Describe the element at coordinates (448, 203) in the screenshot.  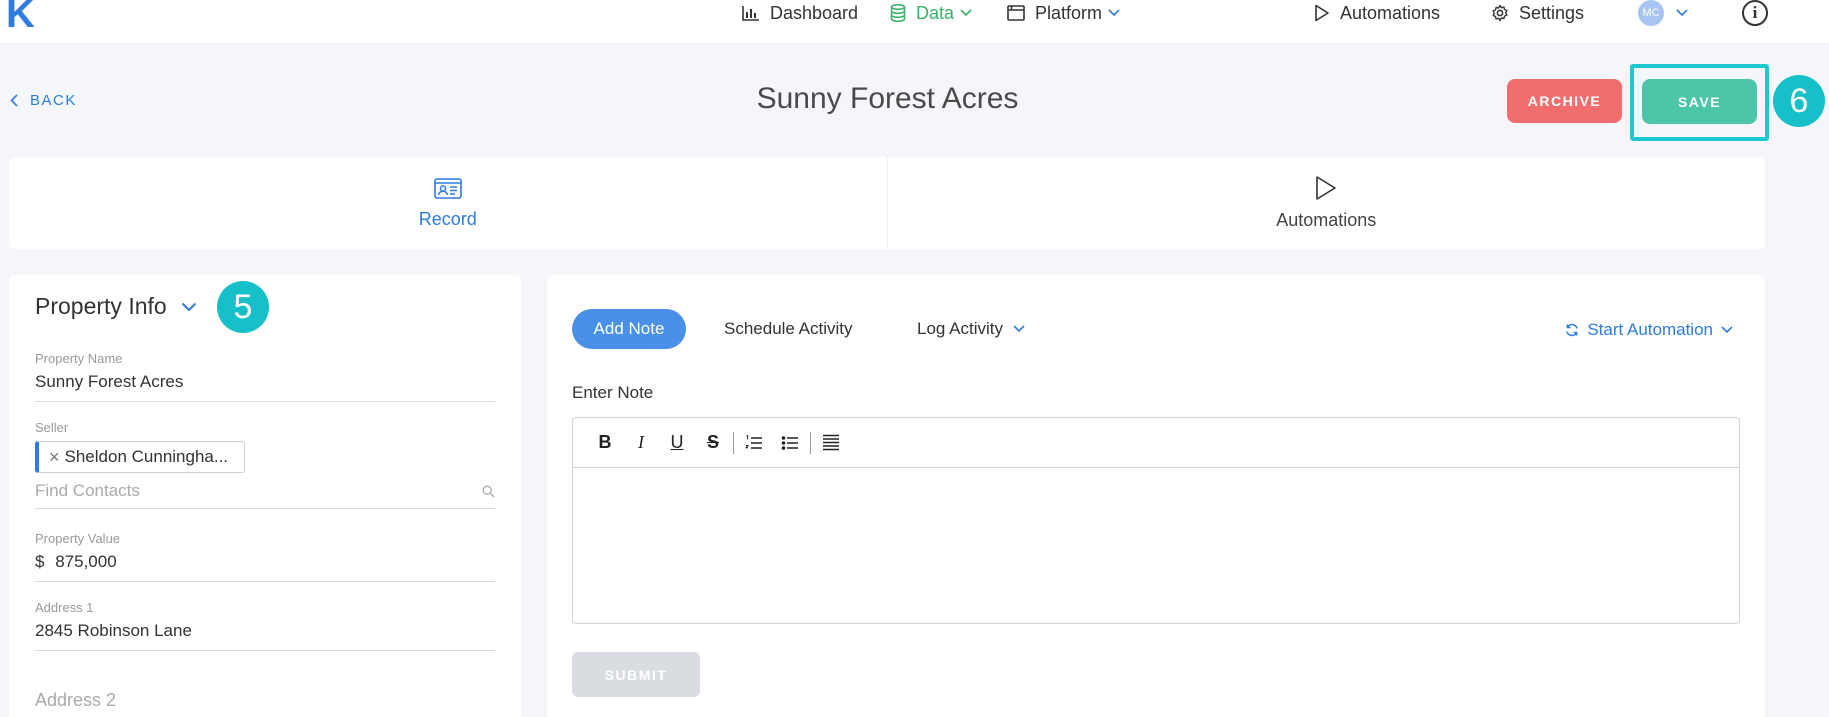
I see `tab-record: Record` at that location.